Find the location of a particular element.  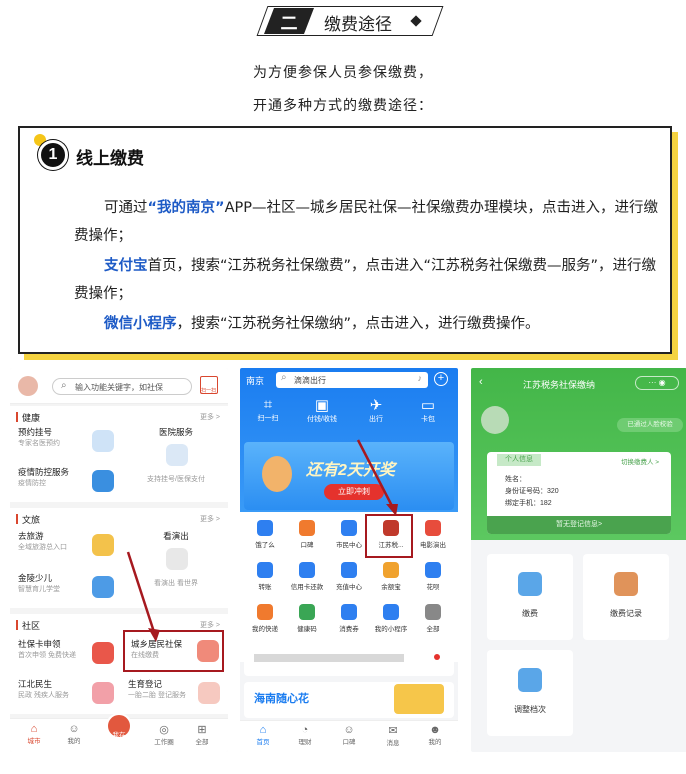

scan-icon: 扫一扫 is located at coordinates (209, 385).